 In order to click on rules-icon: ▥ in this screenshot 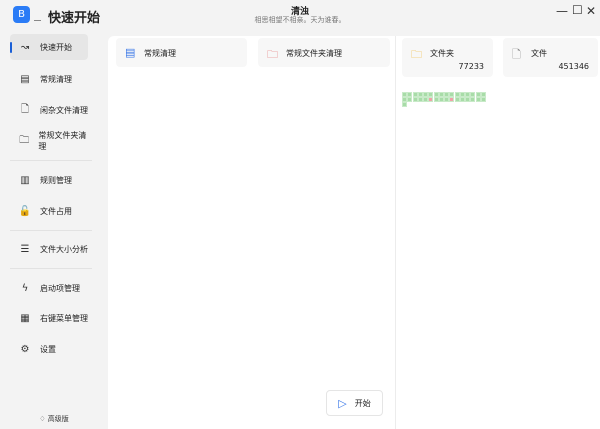, I will do `click(25, 180)`.